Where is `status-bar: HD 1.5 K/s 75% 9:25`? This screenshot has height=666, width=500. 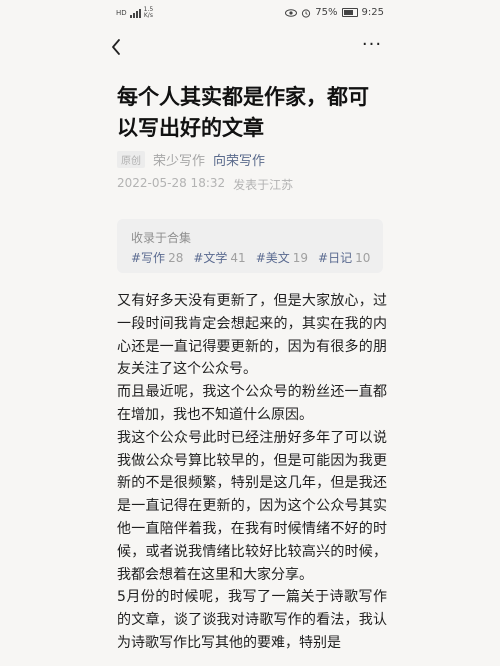 status-bar: HD 1.5 K/s 75% 9:25 is located at coordinates (250, 13).